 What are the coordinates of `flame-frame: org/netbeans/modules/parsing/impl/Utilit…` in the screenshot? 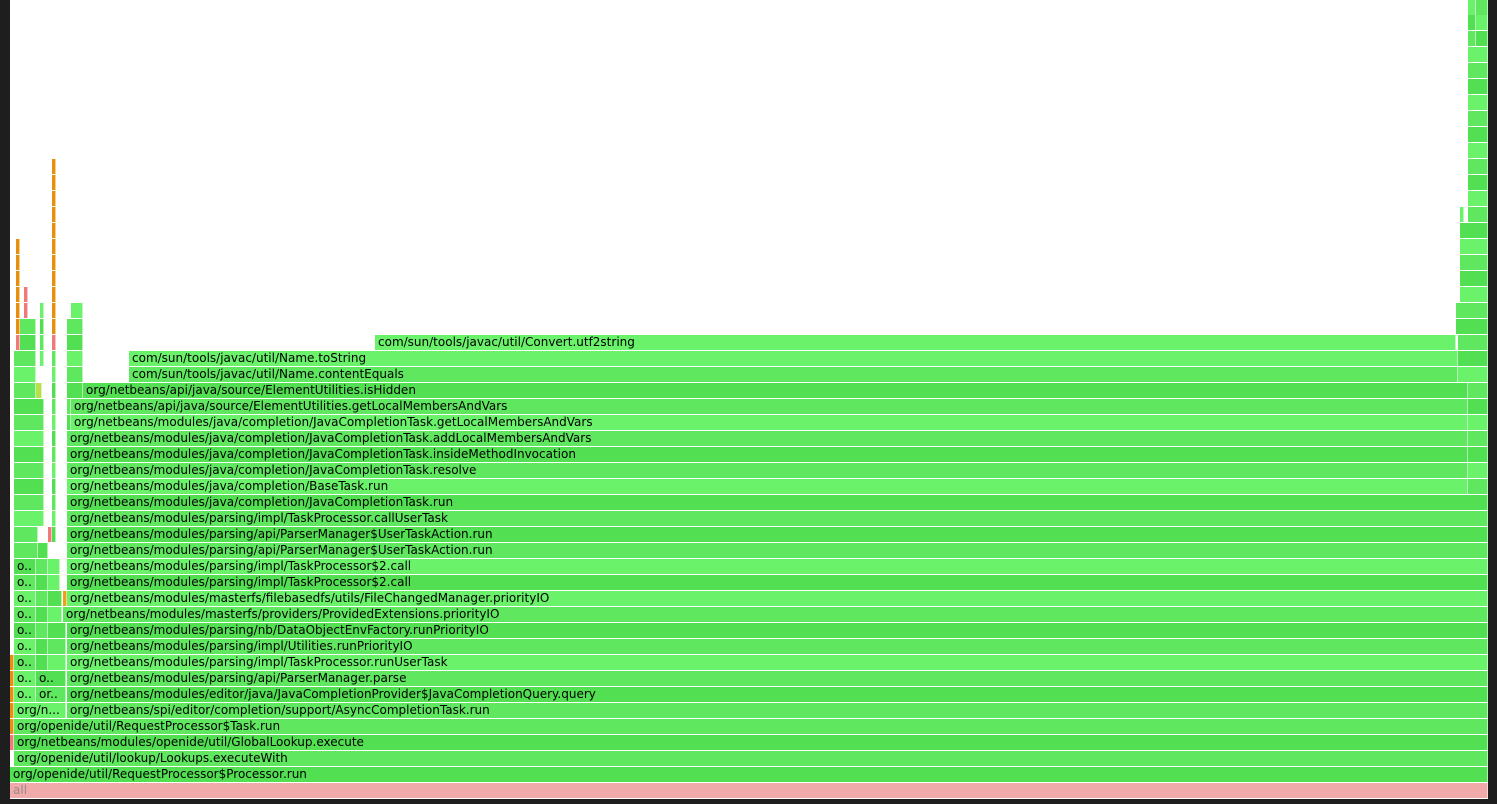 It's located at (777, 646).